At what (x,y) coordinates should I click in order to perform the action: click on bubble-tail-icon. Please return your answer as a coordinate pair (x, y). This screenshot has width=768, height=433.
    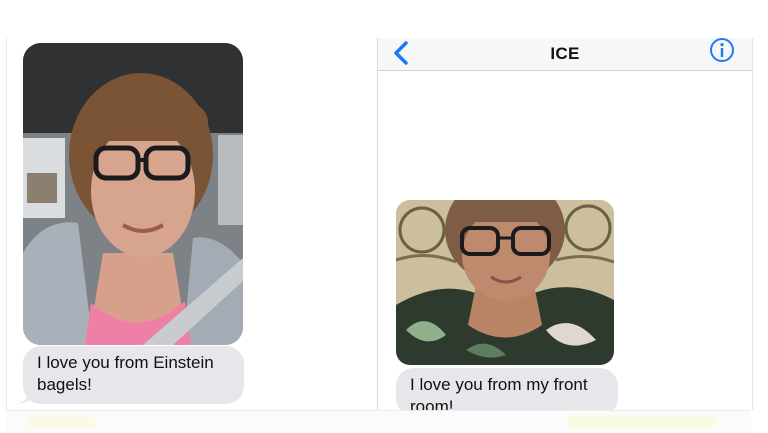
    Looking at the image, I should click on (24, 397).